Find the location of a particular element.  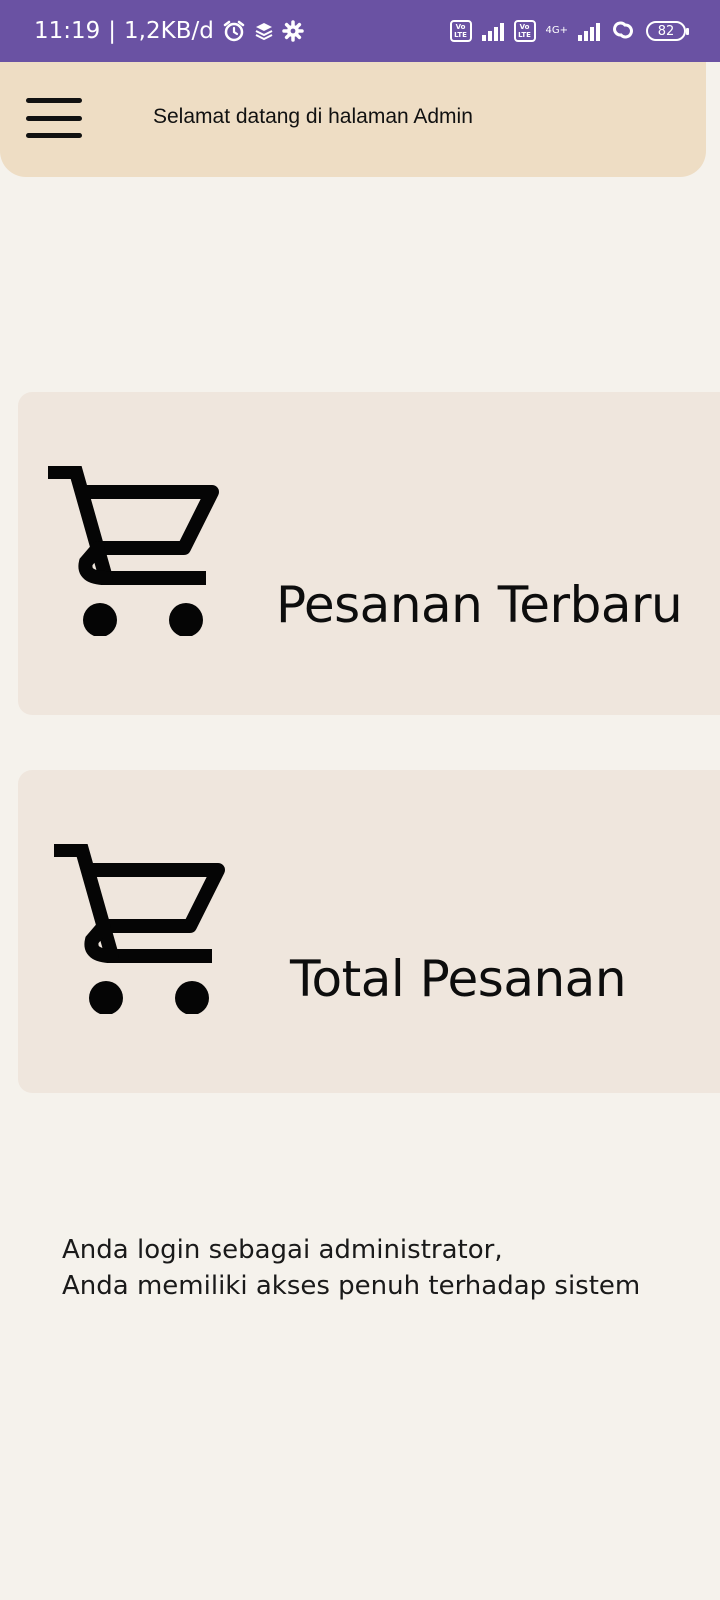

volte-icon-2: Vo LTE is located at coordinates (524, 31).